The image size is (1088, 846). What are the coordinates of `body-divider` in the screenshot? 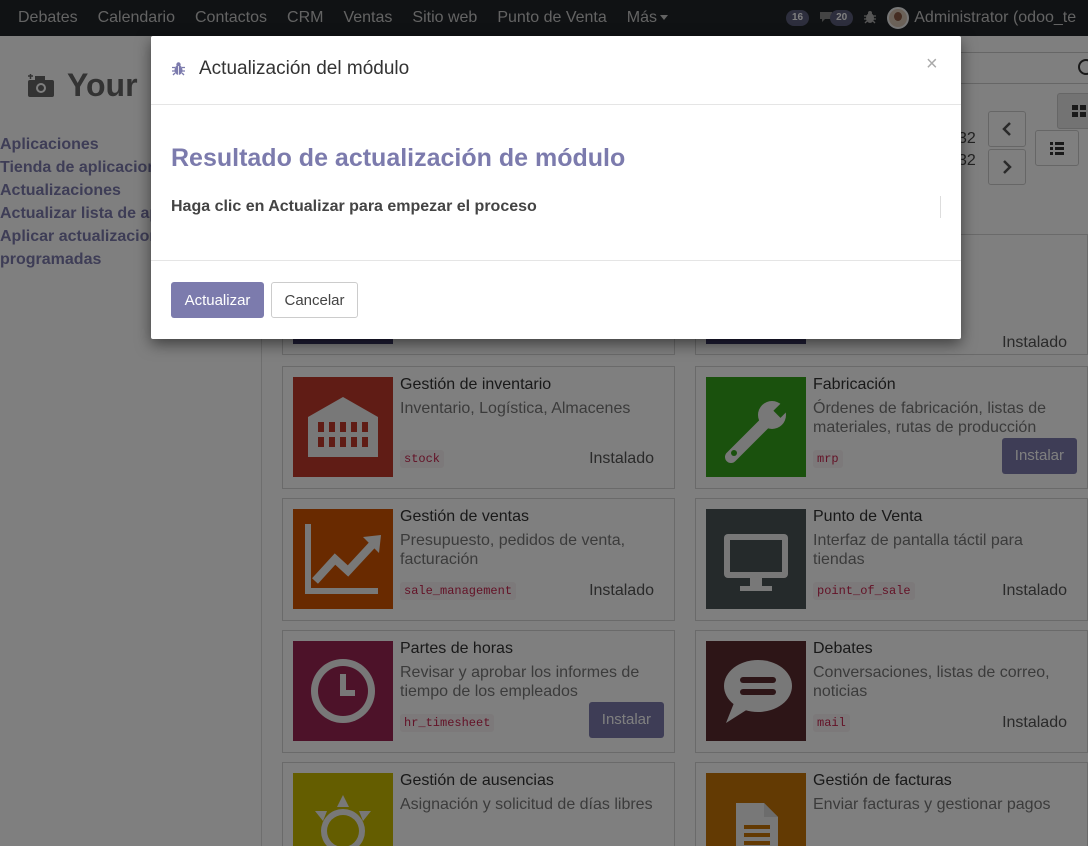 It's located at (940, 207).